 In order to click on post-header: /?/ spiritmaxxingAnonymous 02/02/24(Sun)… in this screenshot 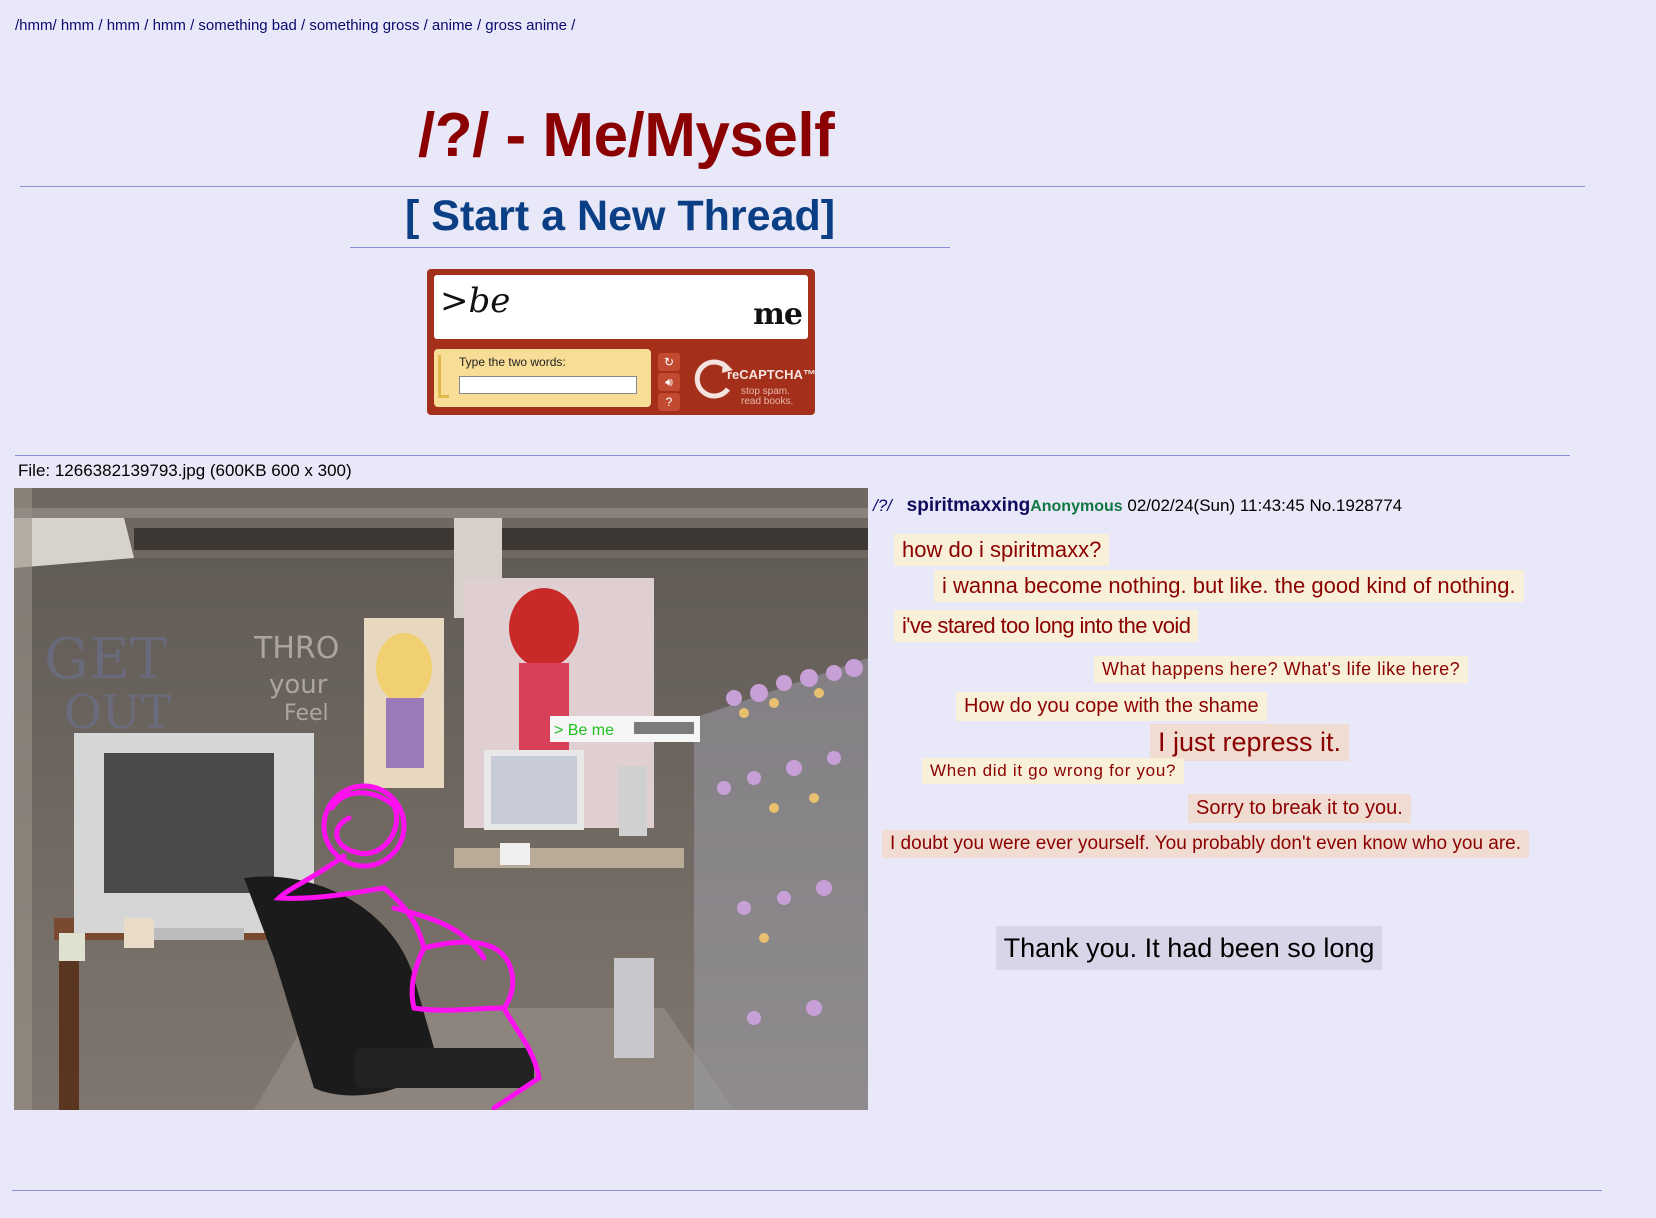, I will do `click(1137, 506)`.